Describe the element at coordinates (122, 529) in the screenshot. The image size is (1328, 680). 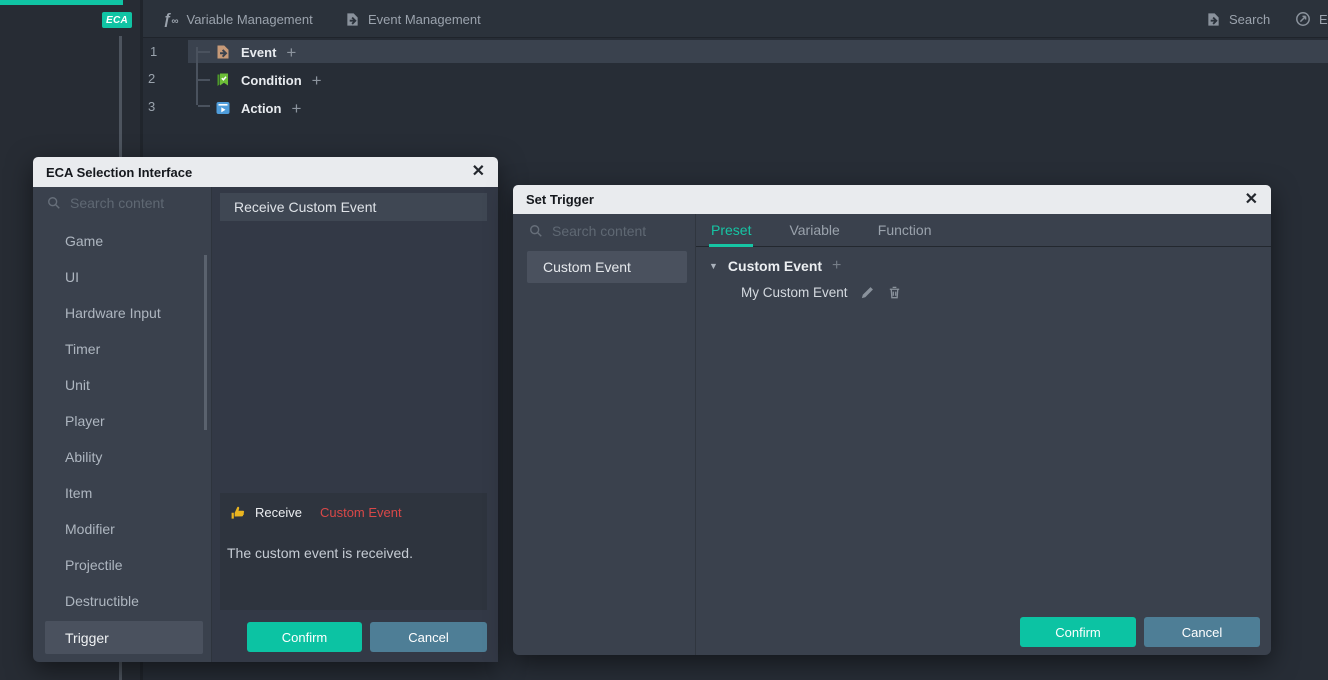
I see `category-item-modifier: Modifier` at that location.